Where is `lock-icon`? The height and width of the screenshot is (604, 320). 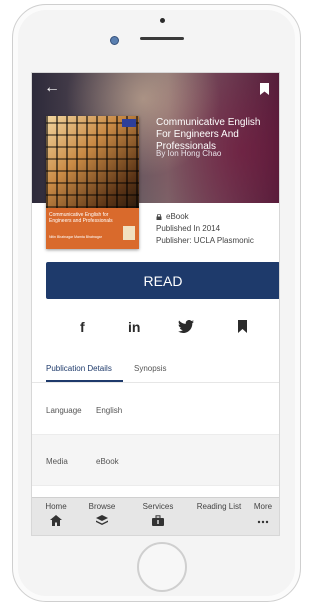
lock-icon is located at coordinates (159, 216).